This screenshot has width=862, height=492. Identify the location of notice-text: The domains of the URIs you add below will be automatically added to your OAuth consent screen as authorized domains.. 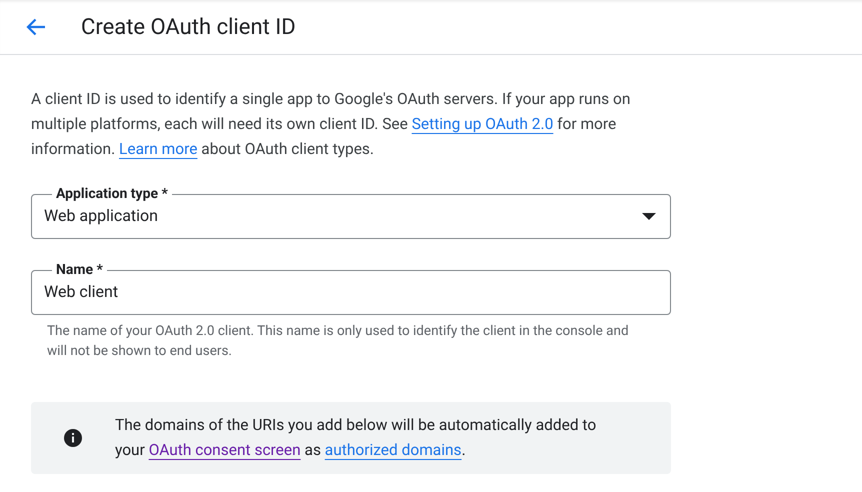
(356, 438).